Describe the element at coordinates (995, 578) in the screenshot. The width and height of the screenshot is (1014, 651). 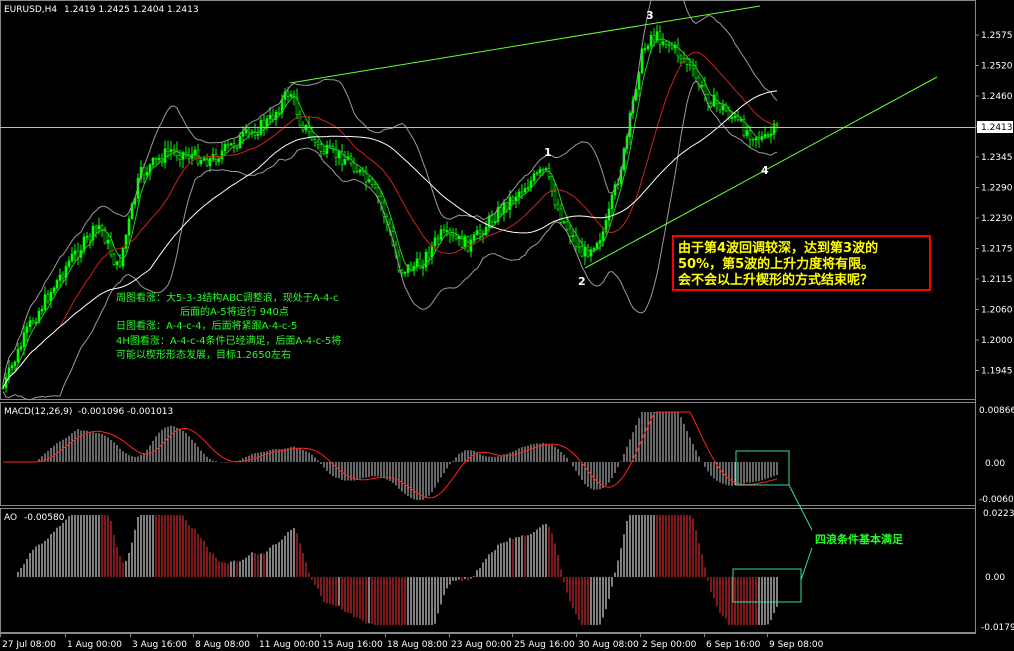
I see `ao-tick: 0.00` at that location.